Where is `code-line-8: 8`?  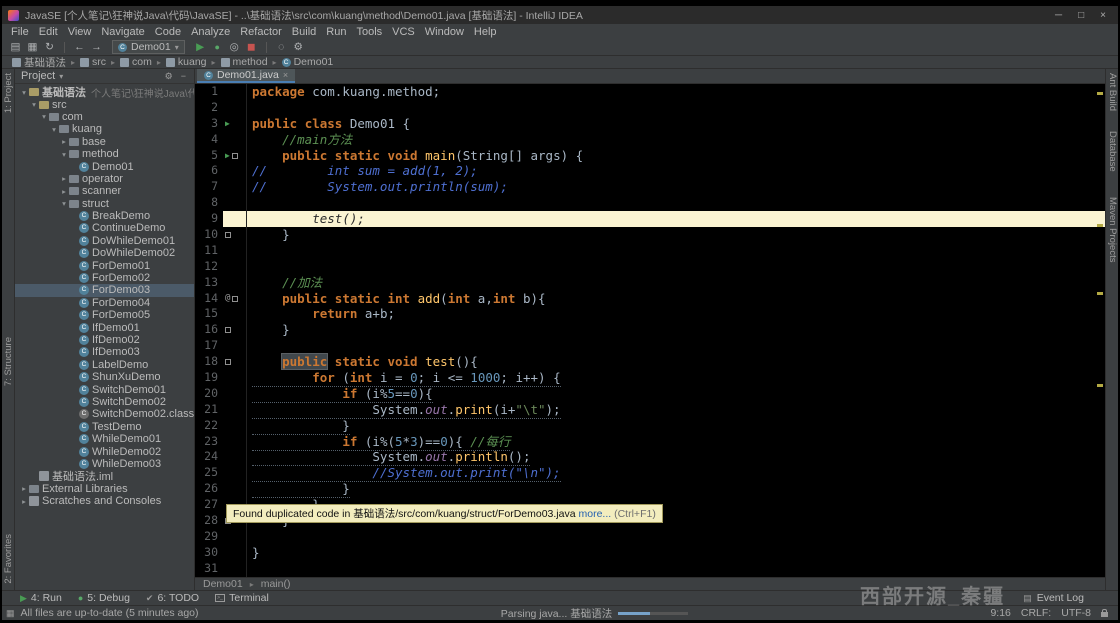
code-line-8: 8 is located at coordinates (650, 203).